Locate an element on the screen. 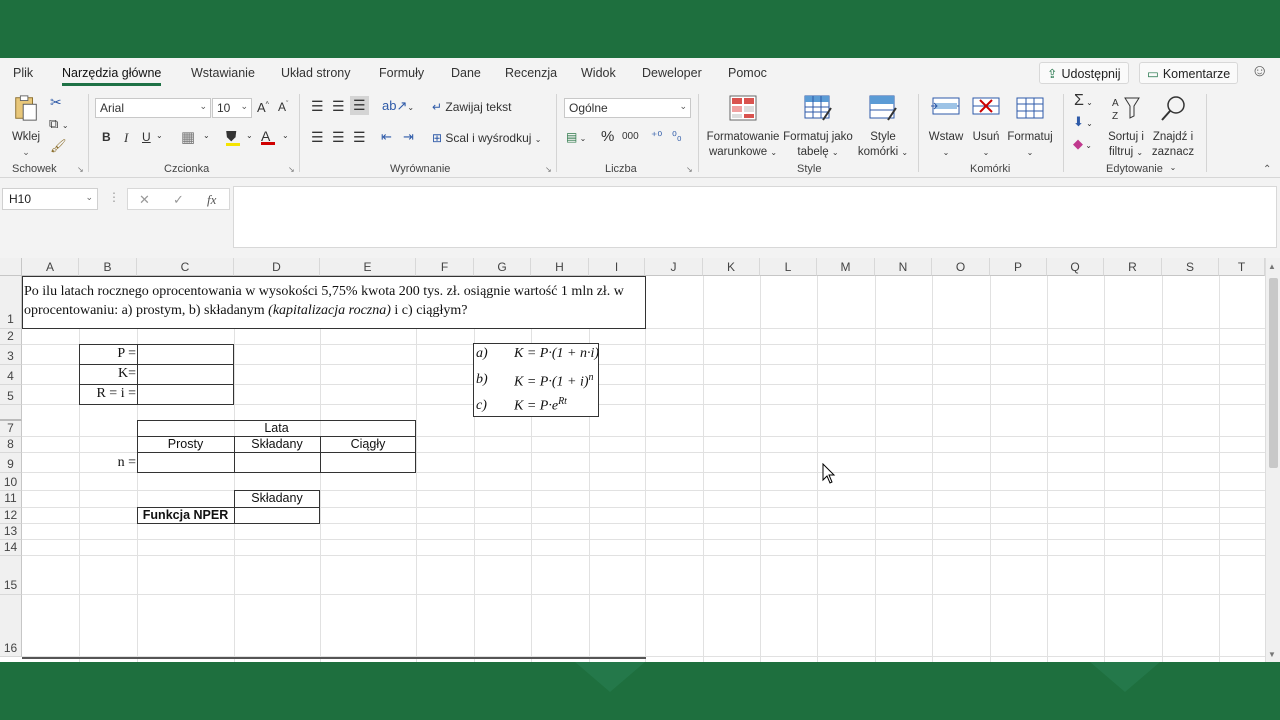 The width and height of the screenshot is (1280, 720). row-header: 16 is located at coordinates (11, 626).